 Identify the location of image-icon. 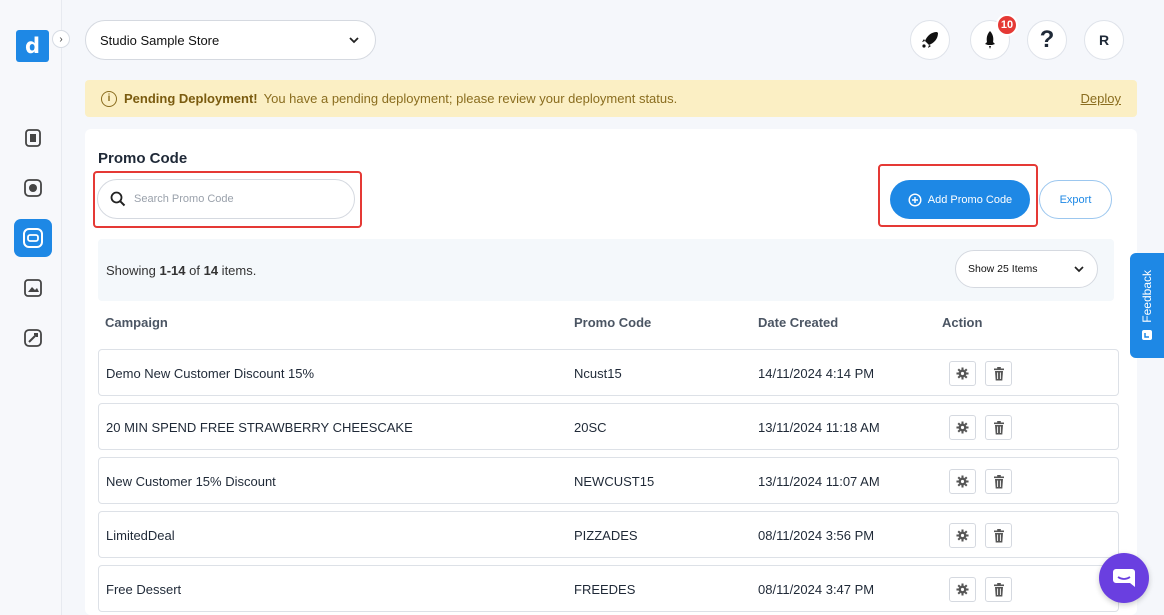
(33, 288).